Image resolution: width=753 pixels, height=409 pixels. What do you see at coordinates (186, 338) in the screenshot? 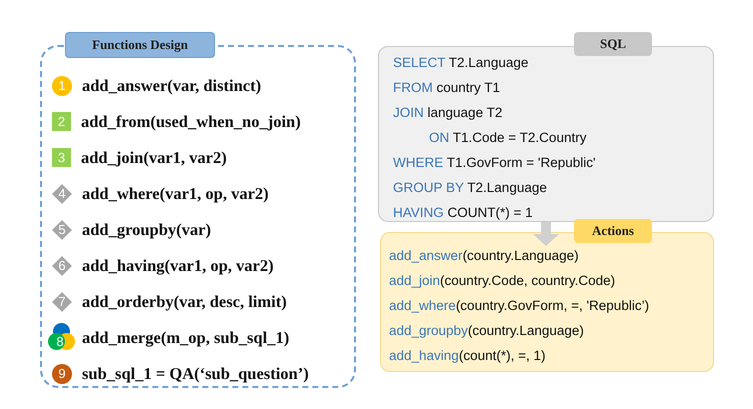
I see `function-signature: add_merge(m_op, sub_sql_1)` at bounding box center [186, 338].